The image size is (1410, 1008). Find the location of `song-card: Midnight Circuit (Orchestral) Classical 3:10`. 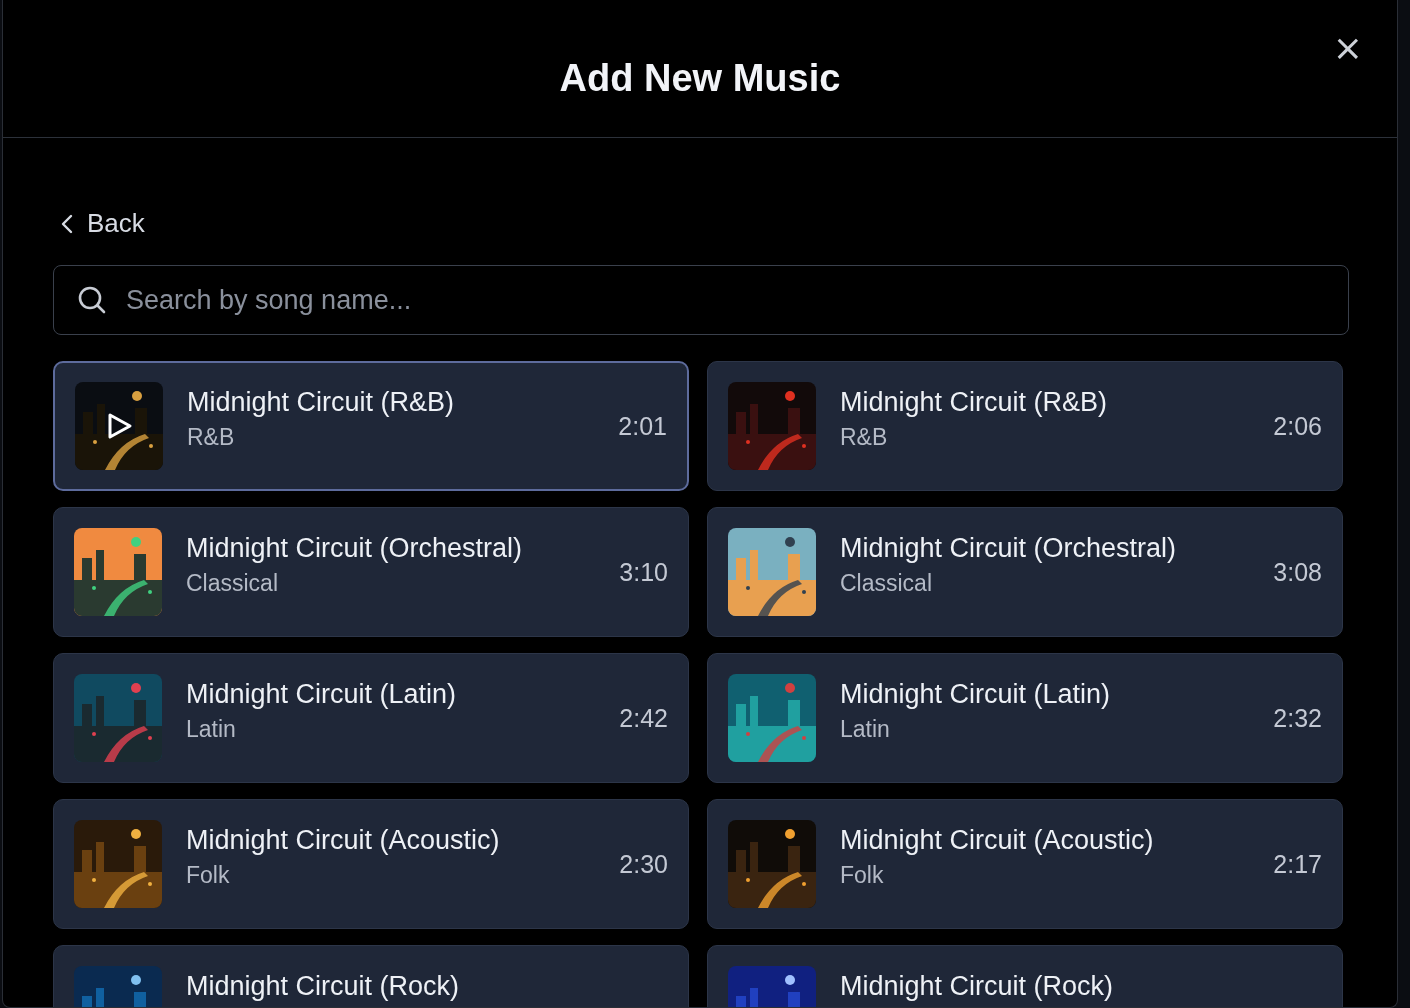

song-card: Midnight Circuit (Orchestral) Classical 3:10 is located at coordinates (371, 572).